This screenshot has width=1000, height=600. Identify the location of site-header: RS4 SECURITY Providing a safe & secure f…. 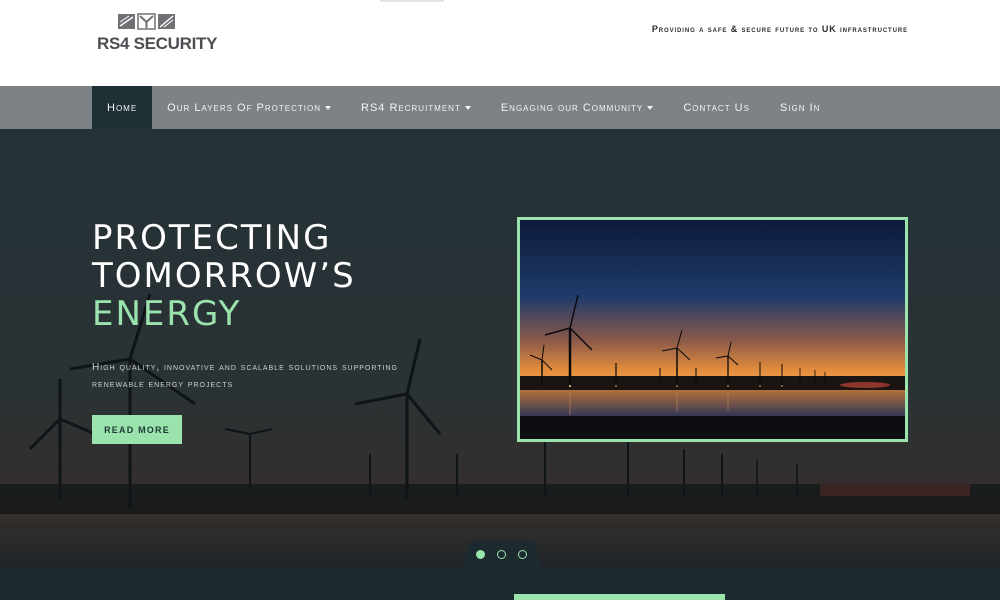
(500, 43).